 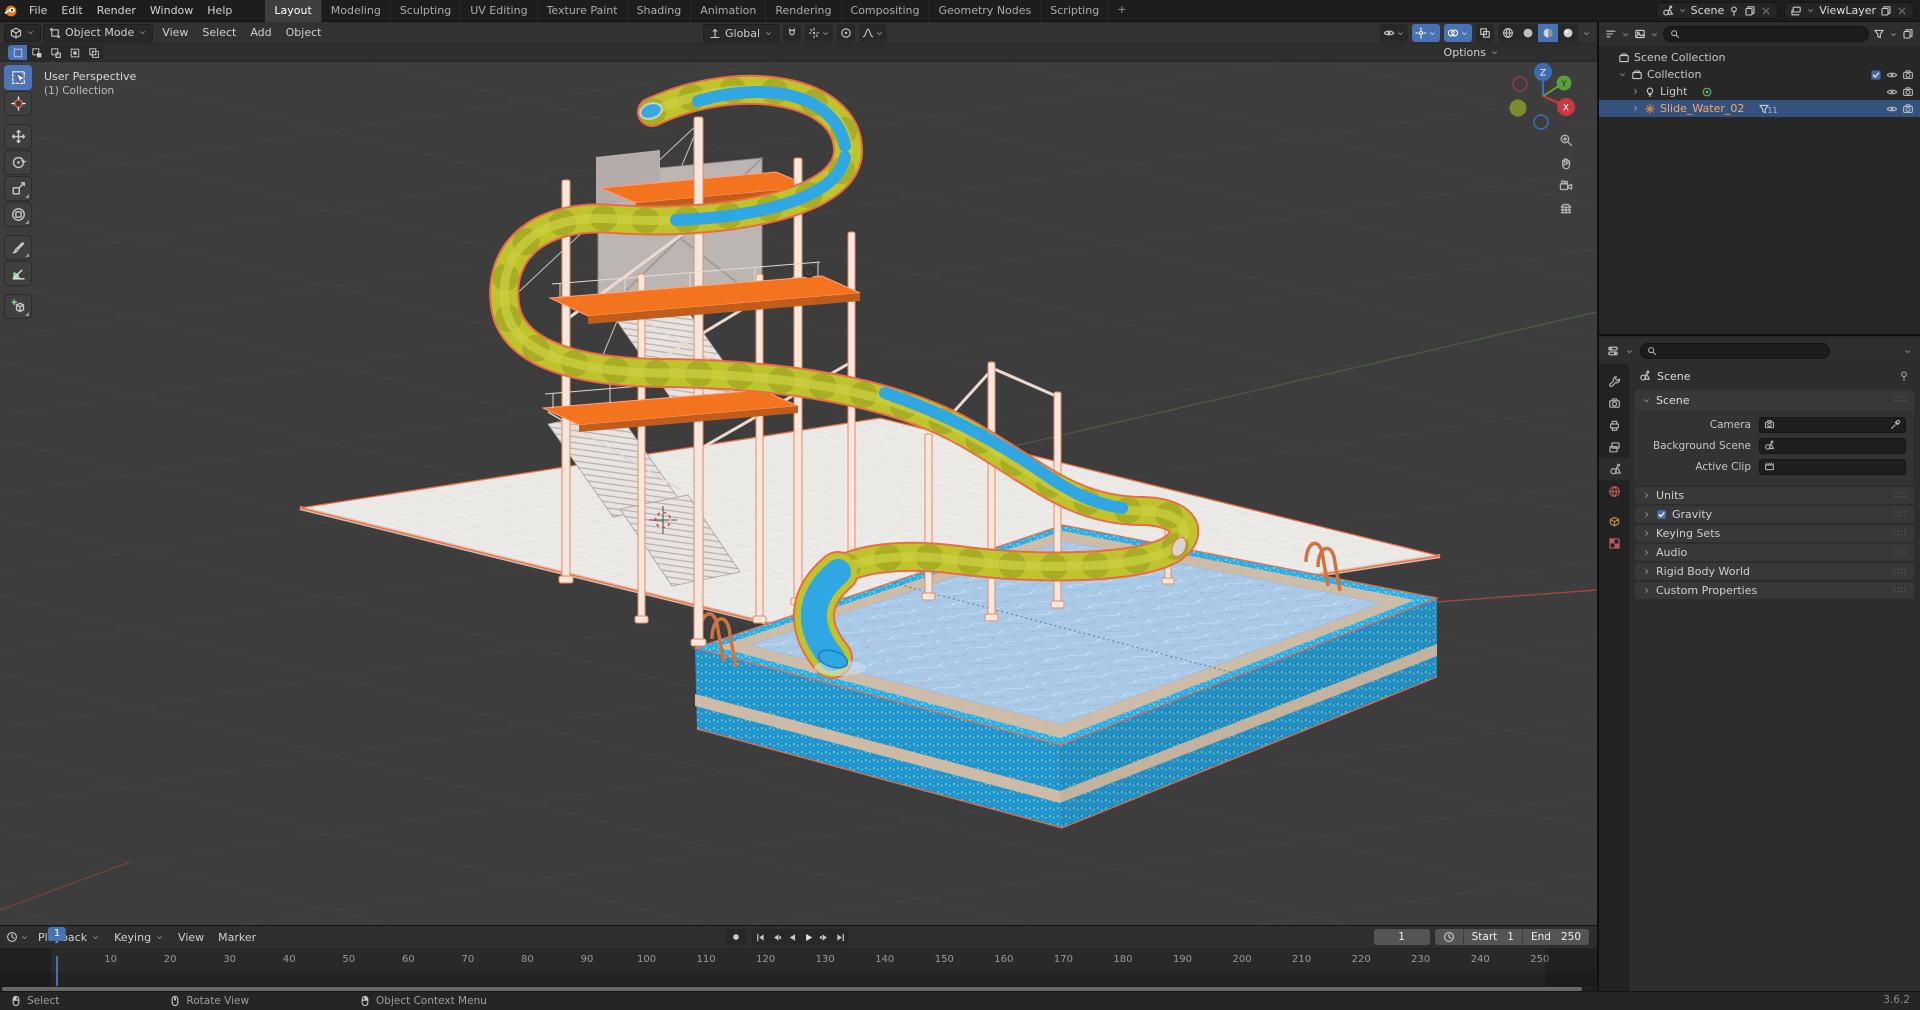 I want to click on properties-tab-output, so click(x=1614, y=425).